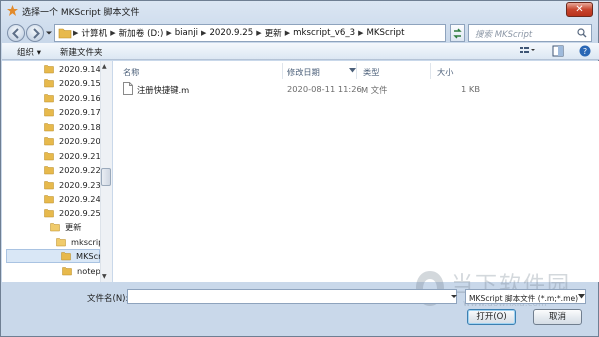 The height and width of the screenshot is (337, 599). What do you see at coordinates (81, 13) in the screenshot?
I see `window-title: 选择一个 MKScript 脚本文件` at bounding box center [81, 13].